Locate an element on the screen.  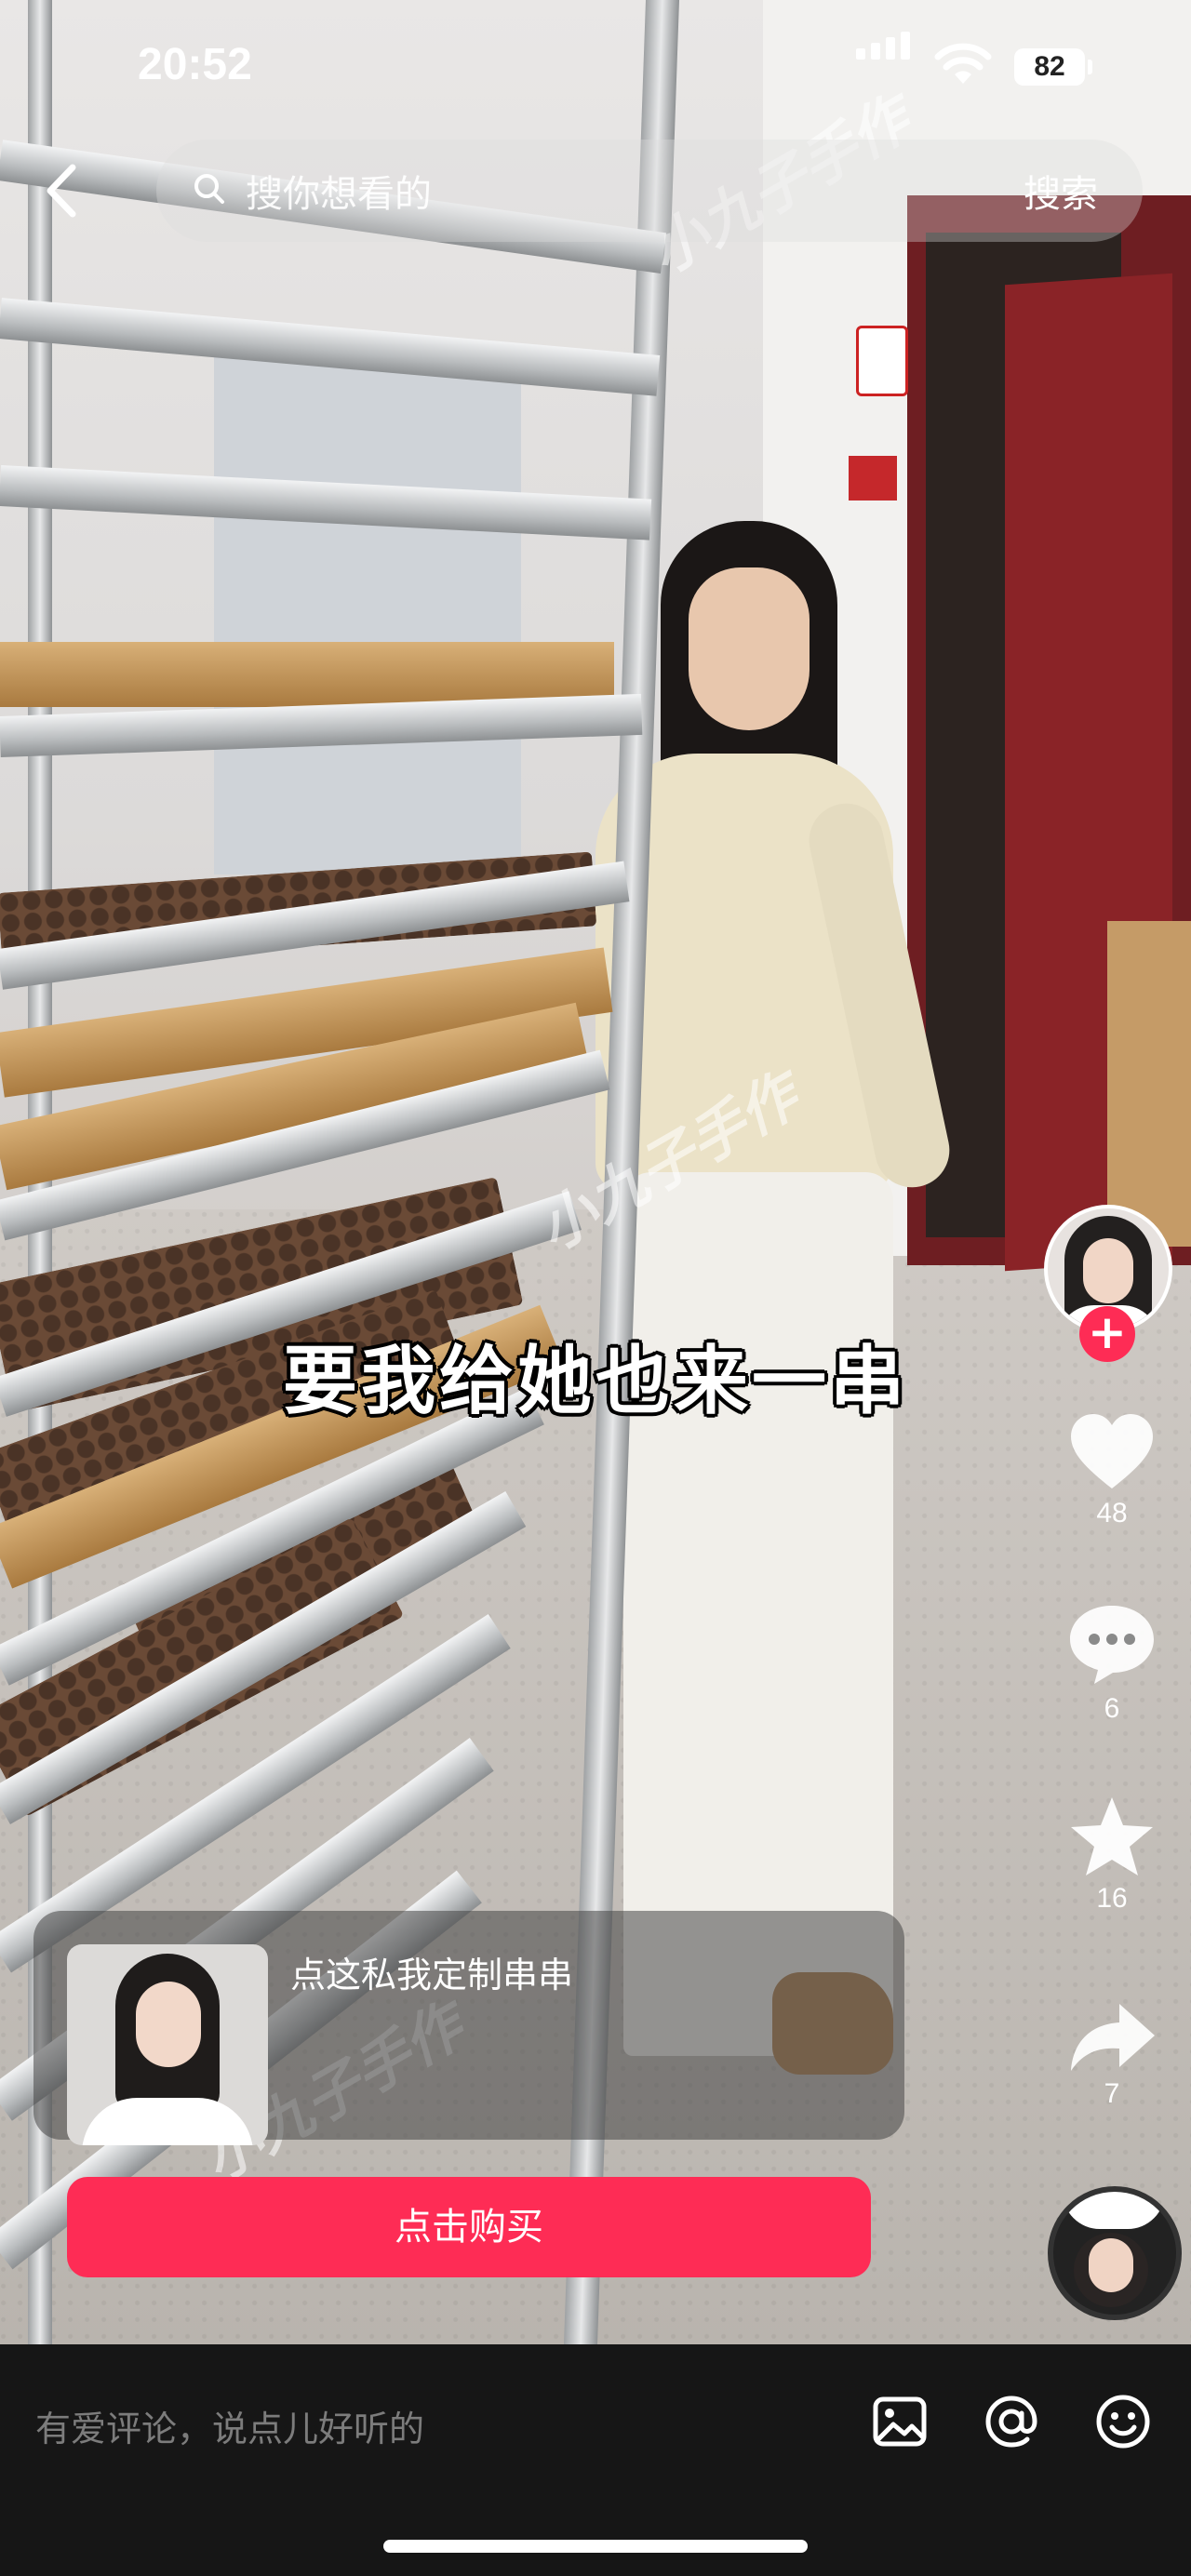
share-button: 7 is located at coordinates (1112, 2055).